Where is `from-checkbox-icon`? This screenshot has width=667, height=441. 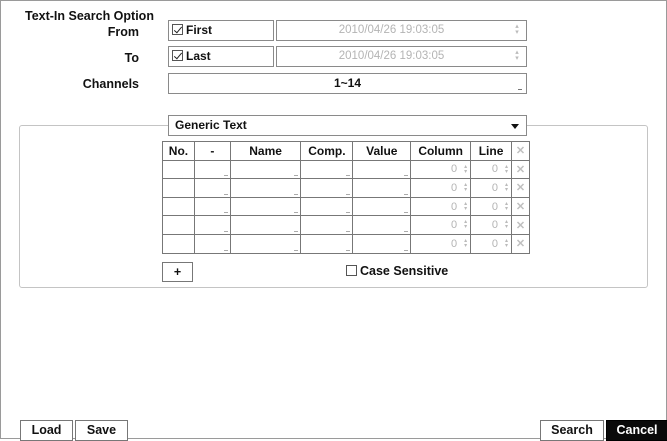 from-checkbox-icon is located at coordinates (177, 29).